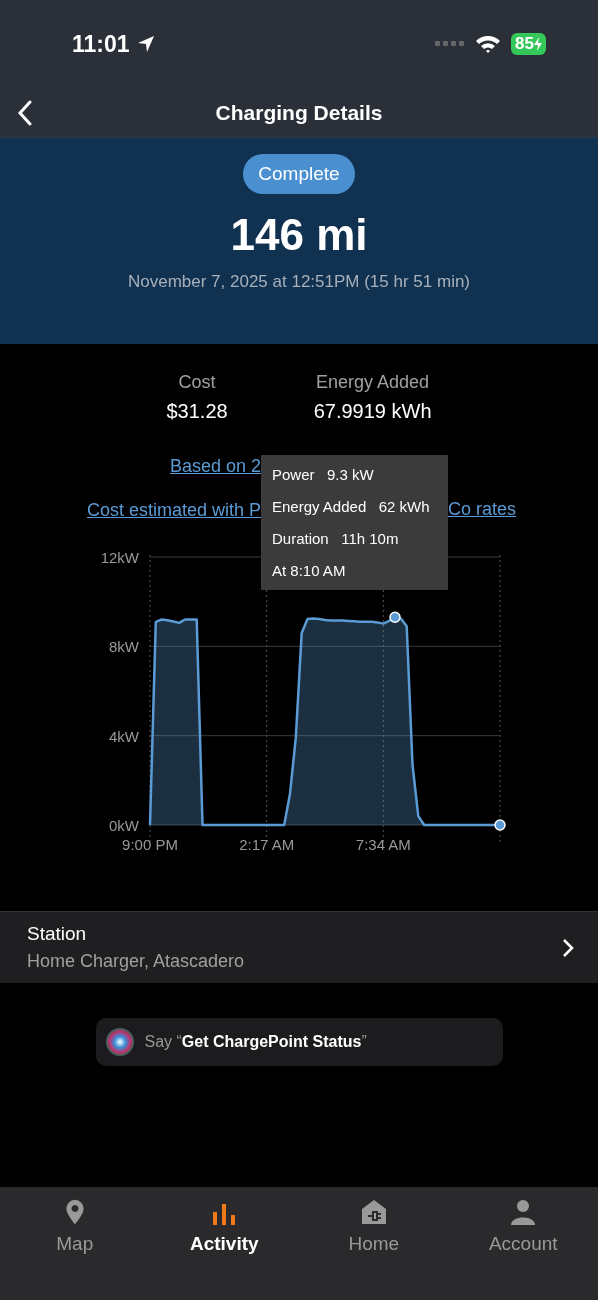 The height and width of the screenshot is (1300, 598). I want to click on axis-label: 4kW, so click(124, 736).